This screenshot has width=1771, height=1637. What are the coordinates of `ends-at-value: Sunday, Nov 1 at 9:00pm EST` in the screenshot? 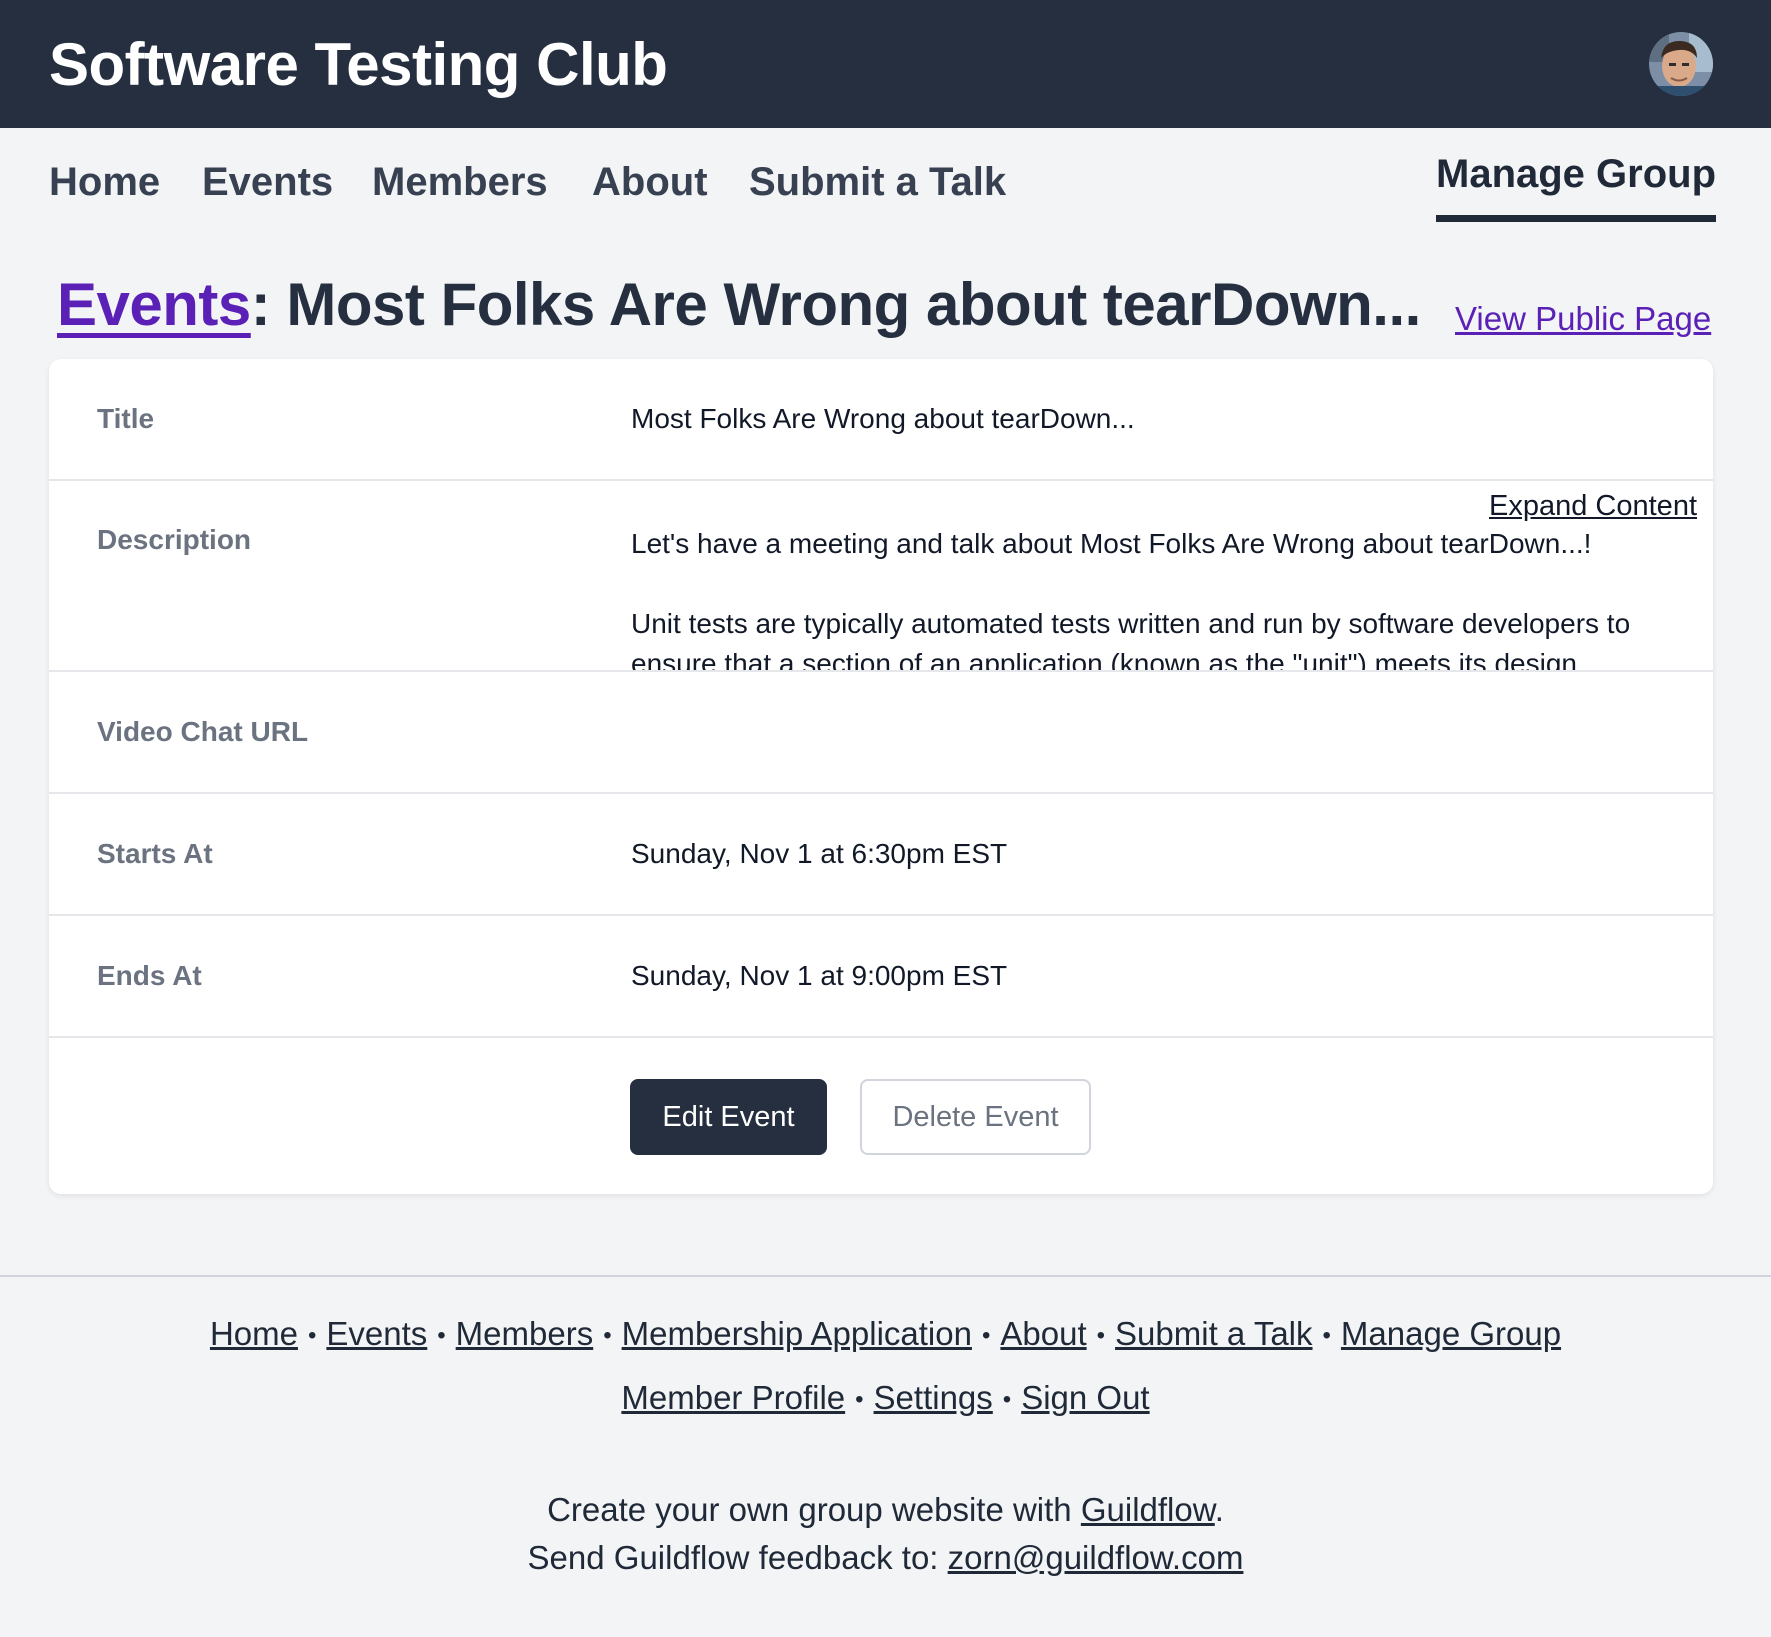 It's located at (819, 975).